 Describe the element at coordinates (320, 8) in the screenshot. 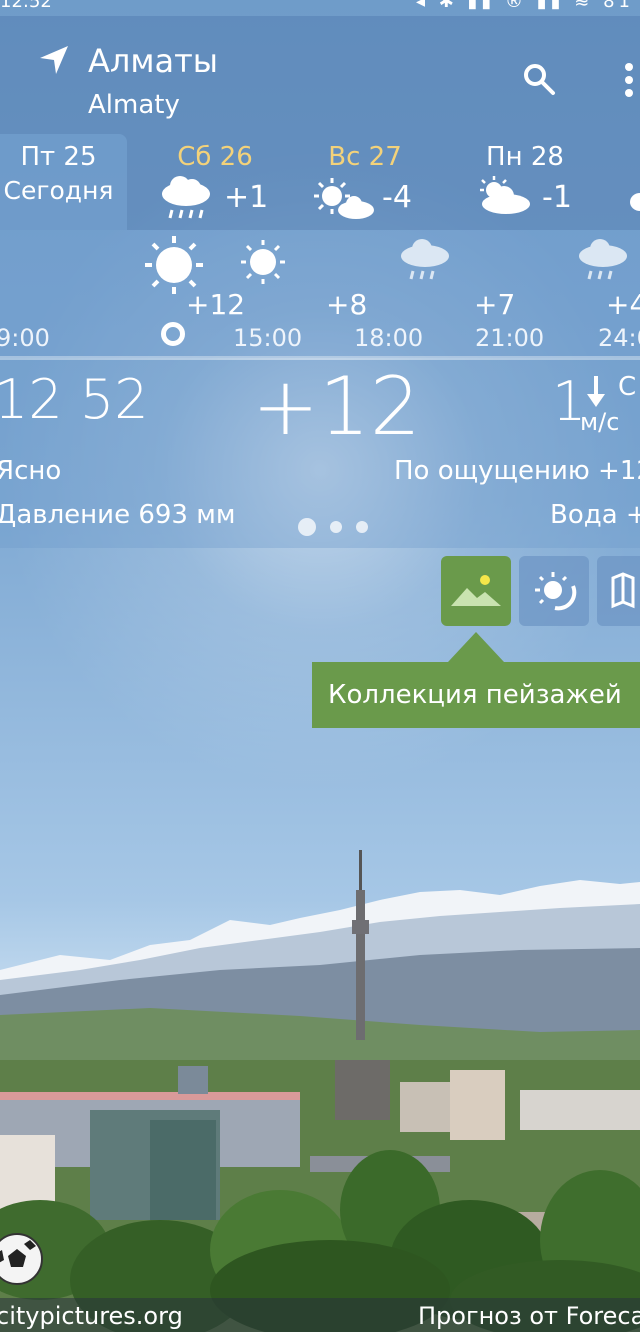

I see `status-bar: 12:52 ◂ ✱ ▮▮ ® ▮▮ ≋ 81` at that location.